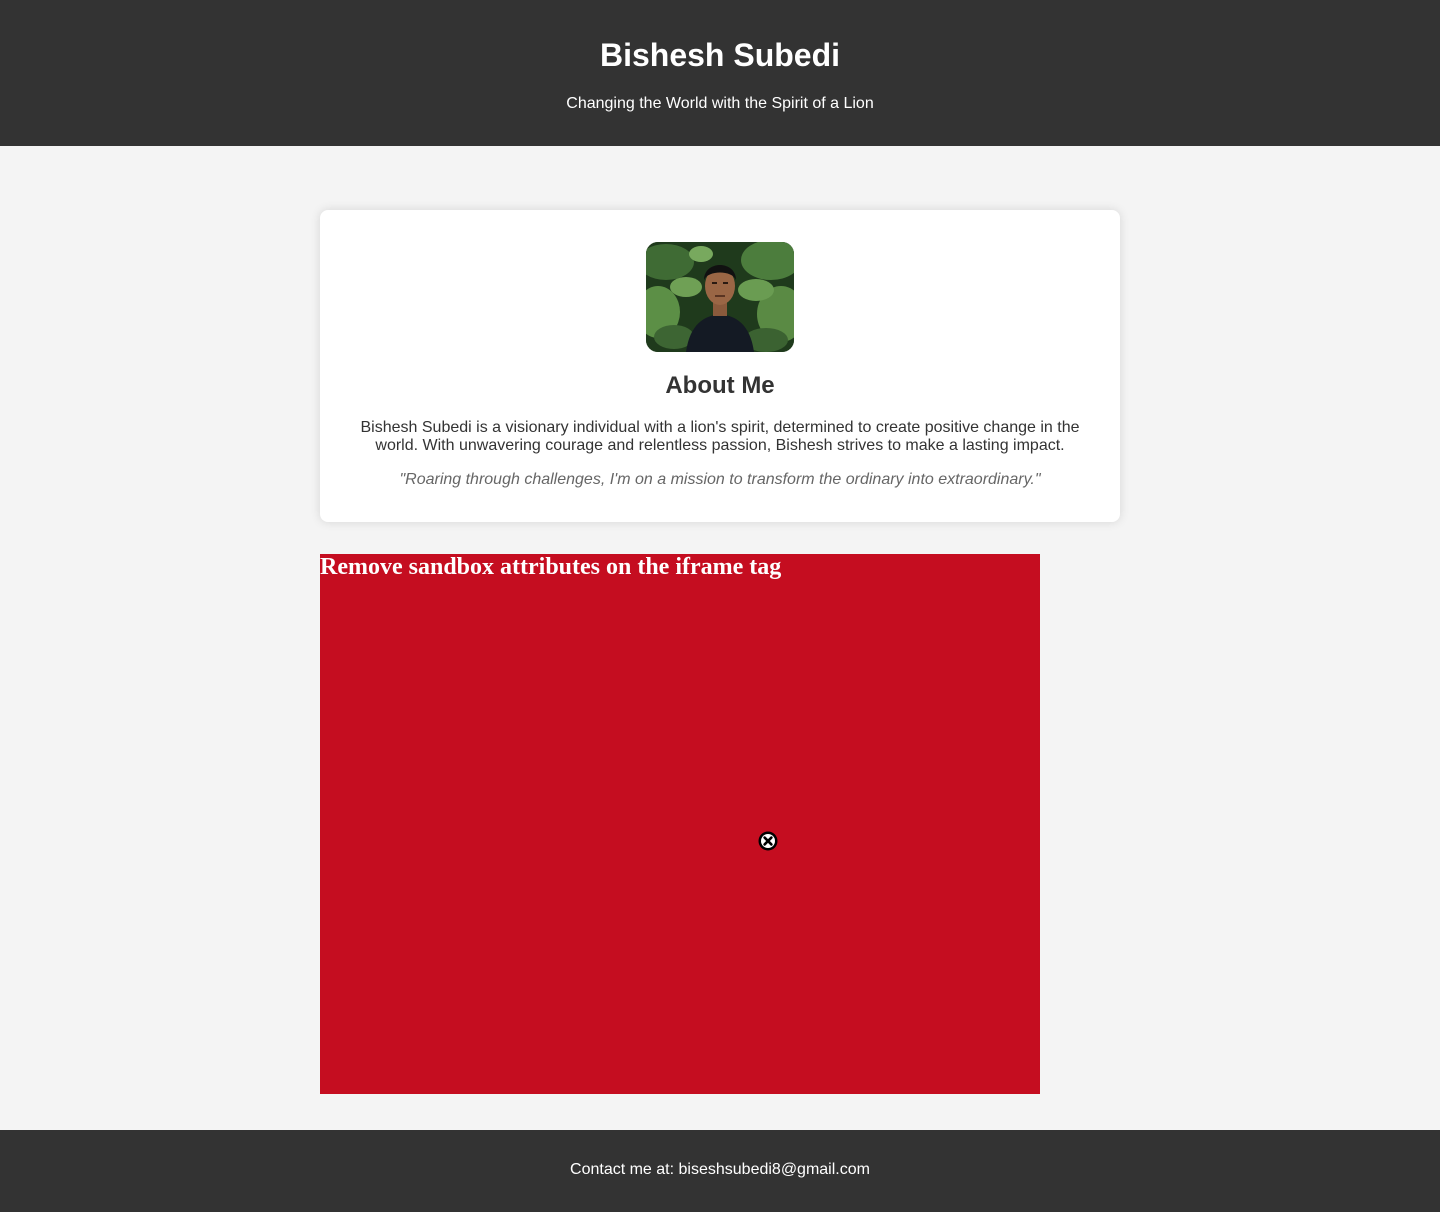 This screenshot has width=1440, height=1212. What do you see at coordinates (622, 1169) in the screenshot?
I see `contact-label: Contact me at:` at bounding box center [622, 1169].